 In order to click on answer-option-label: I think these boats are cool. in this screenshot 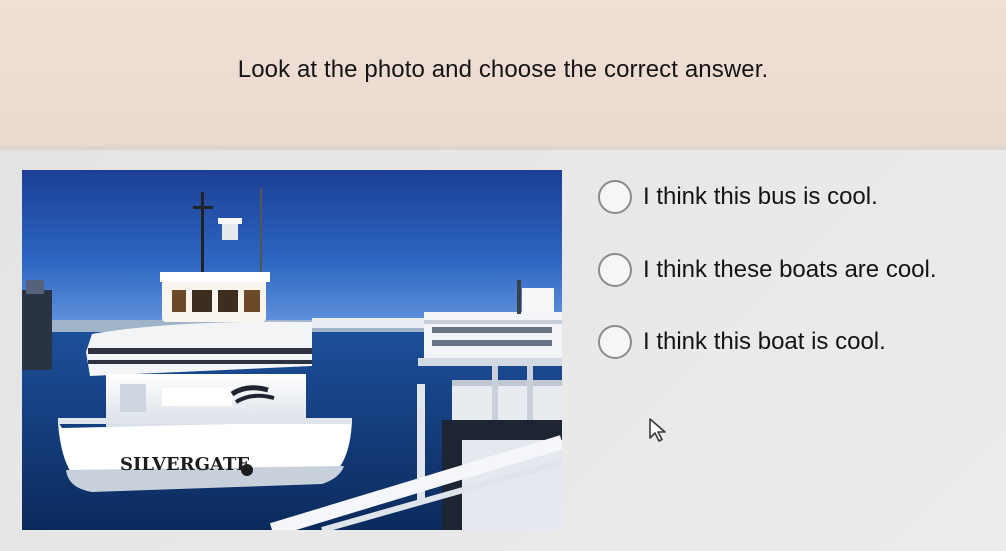, I will do `click(790, 270)`.